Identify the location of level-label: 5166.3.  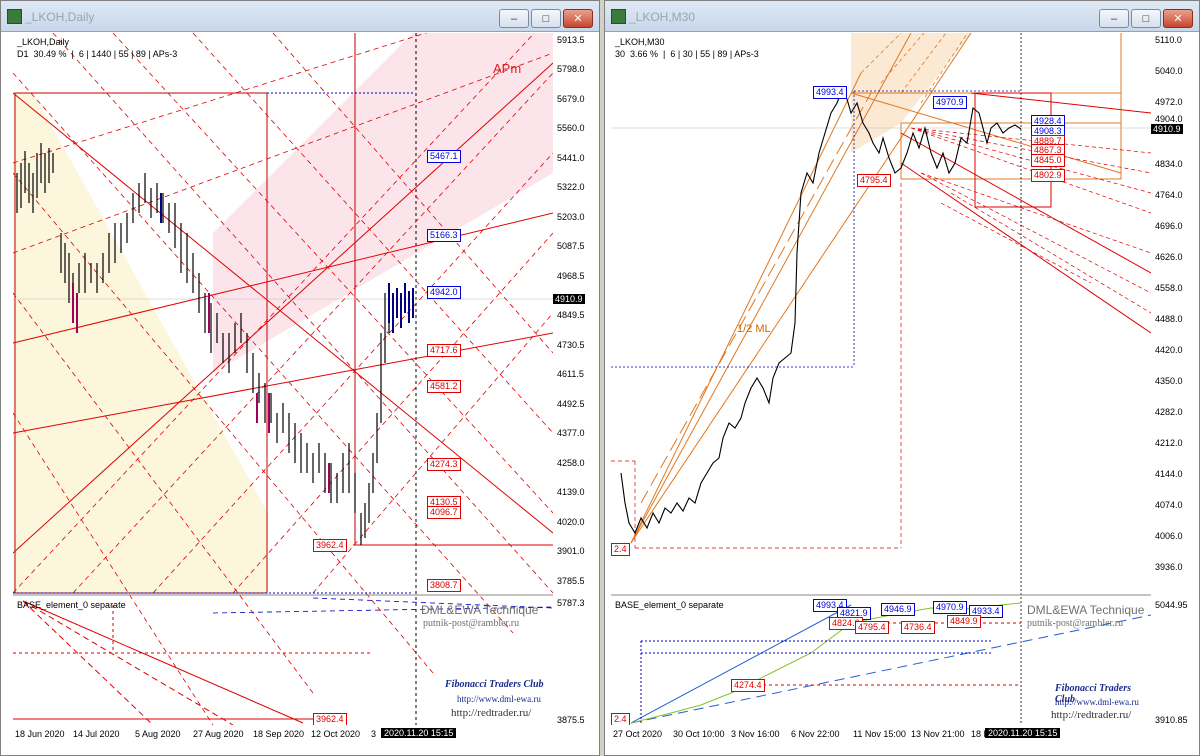
(444, 235).